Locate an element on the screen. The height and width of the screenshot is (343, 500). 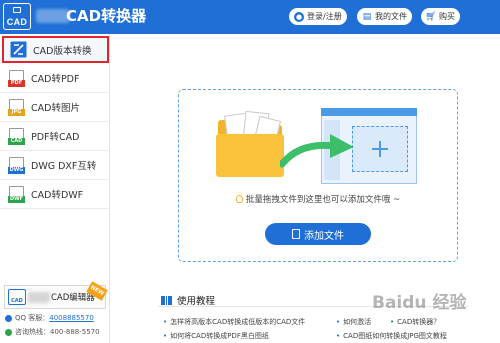
tutorial-title: 使用教程 is located at coordinates (196, 301).